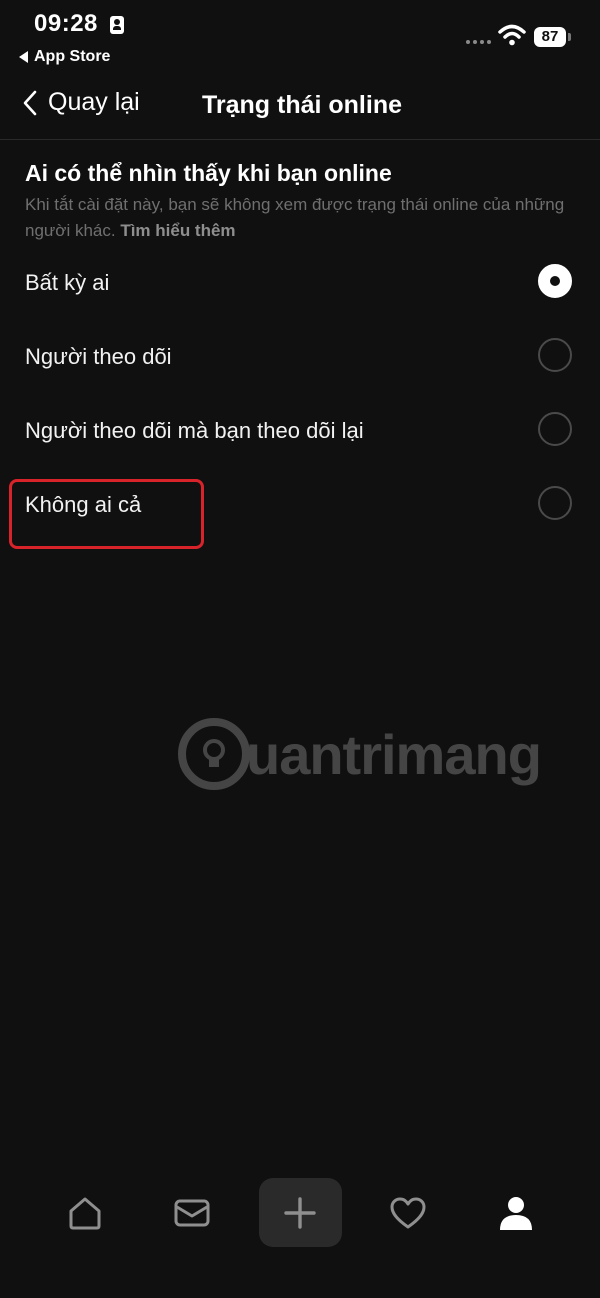 Image resolution: width=600 pixels, height=1298 pixels. What do you see at coordinates (550, 37) in the screenshot?
I see `battery-indicator: 87` at bounding box center [550, 37].